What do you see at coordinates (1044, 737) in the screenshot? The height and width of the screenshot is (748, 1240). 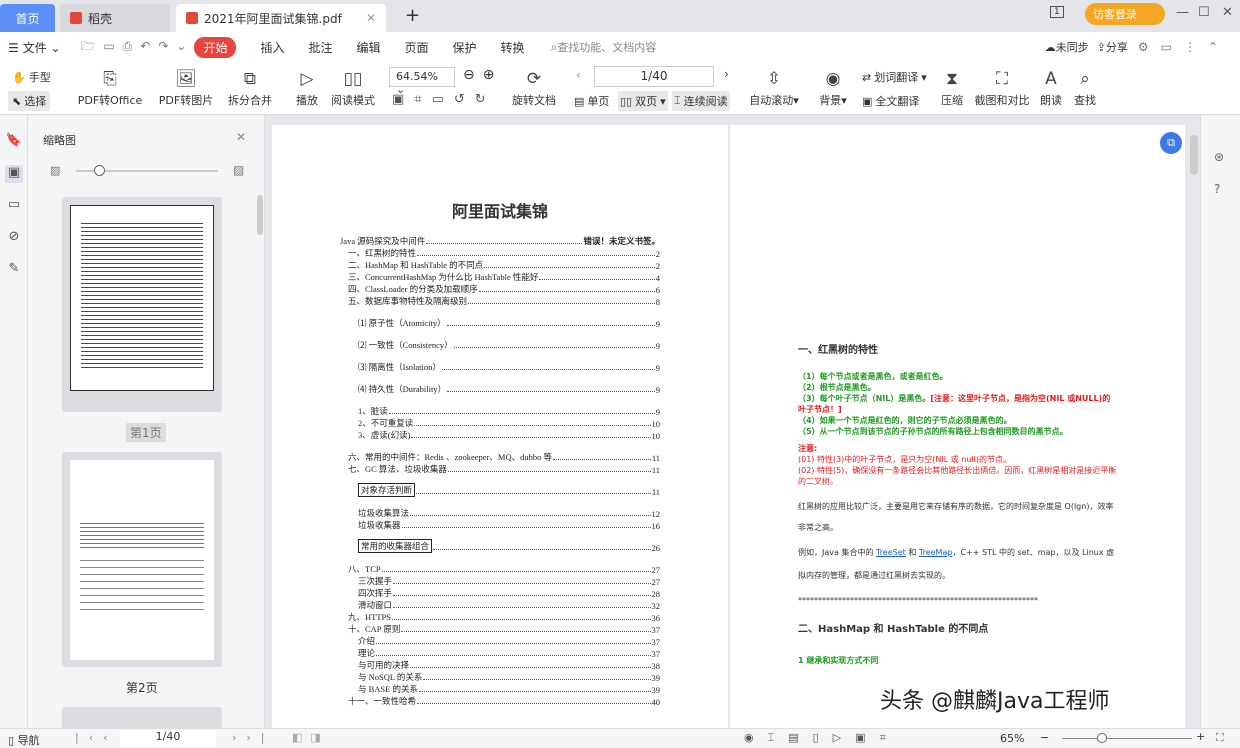 I see `zoom-out-button: −` at bounding box center [1044, 737].